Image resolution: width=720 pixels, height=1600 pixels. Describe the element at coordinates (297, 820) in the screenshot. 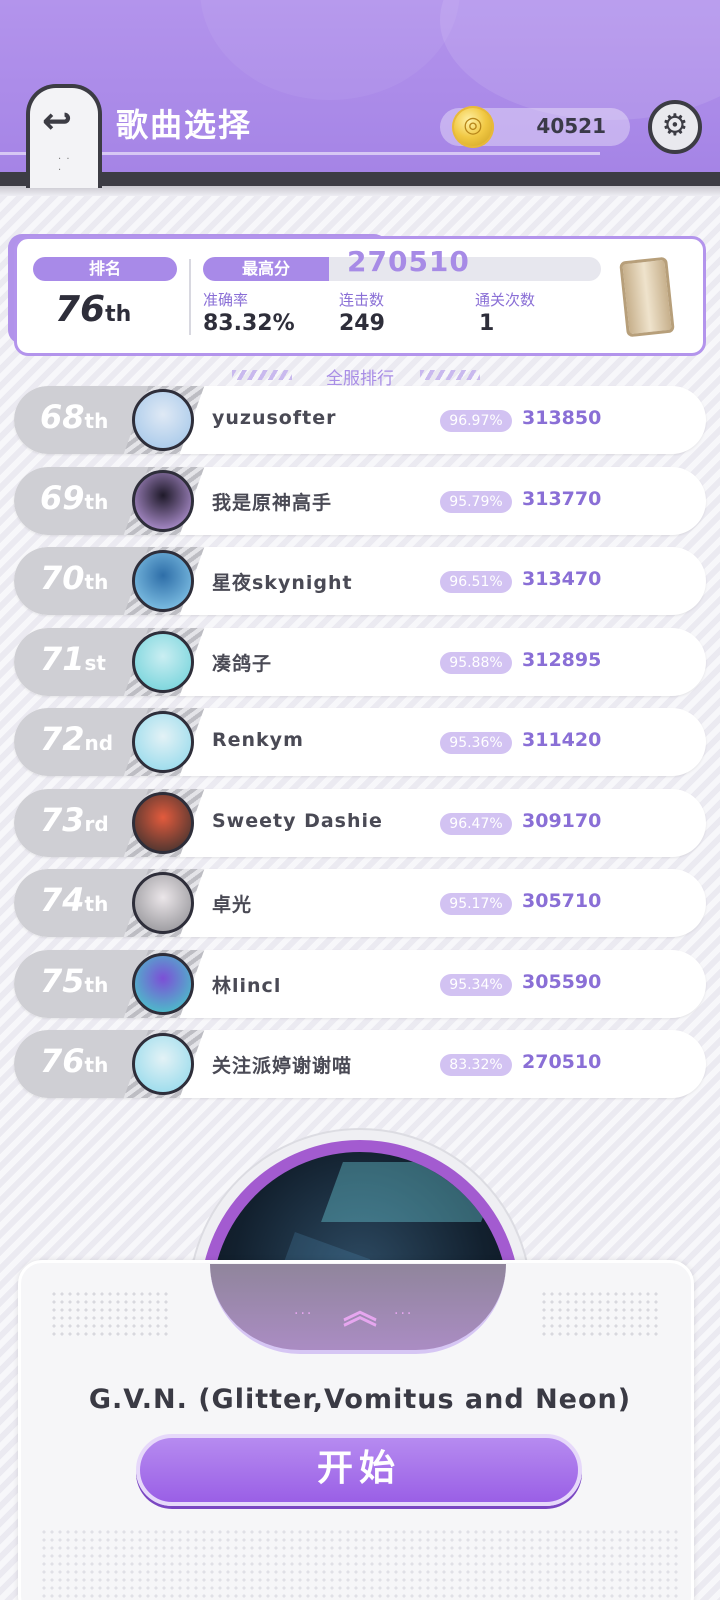

I see `player-name: Sweety Dashie` at that location.